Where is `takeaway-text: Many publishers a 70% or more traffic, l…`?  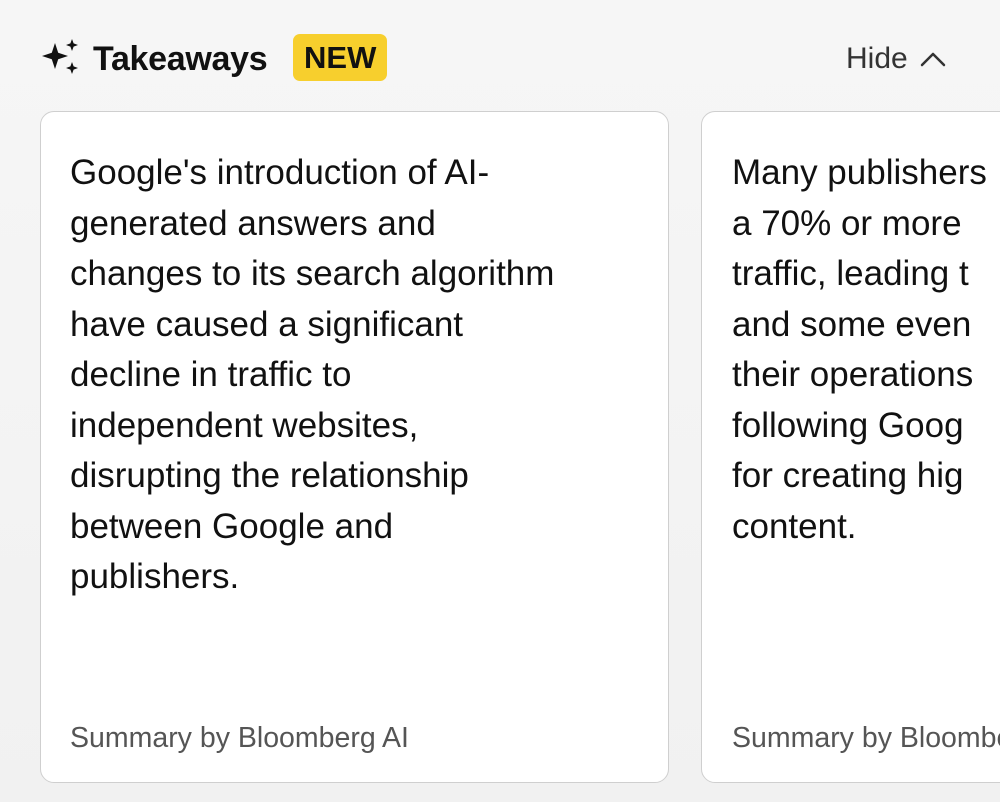 takeaway-text: Many publishers a 70% or more traffic, l… is located at coordinates (859, 349).